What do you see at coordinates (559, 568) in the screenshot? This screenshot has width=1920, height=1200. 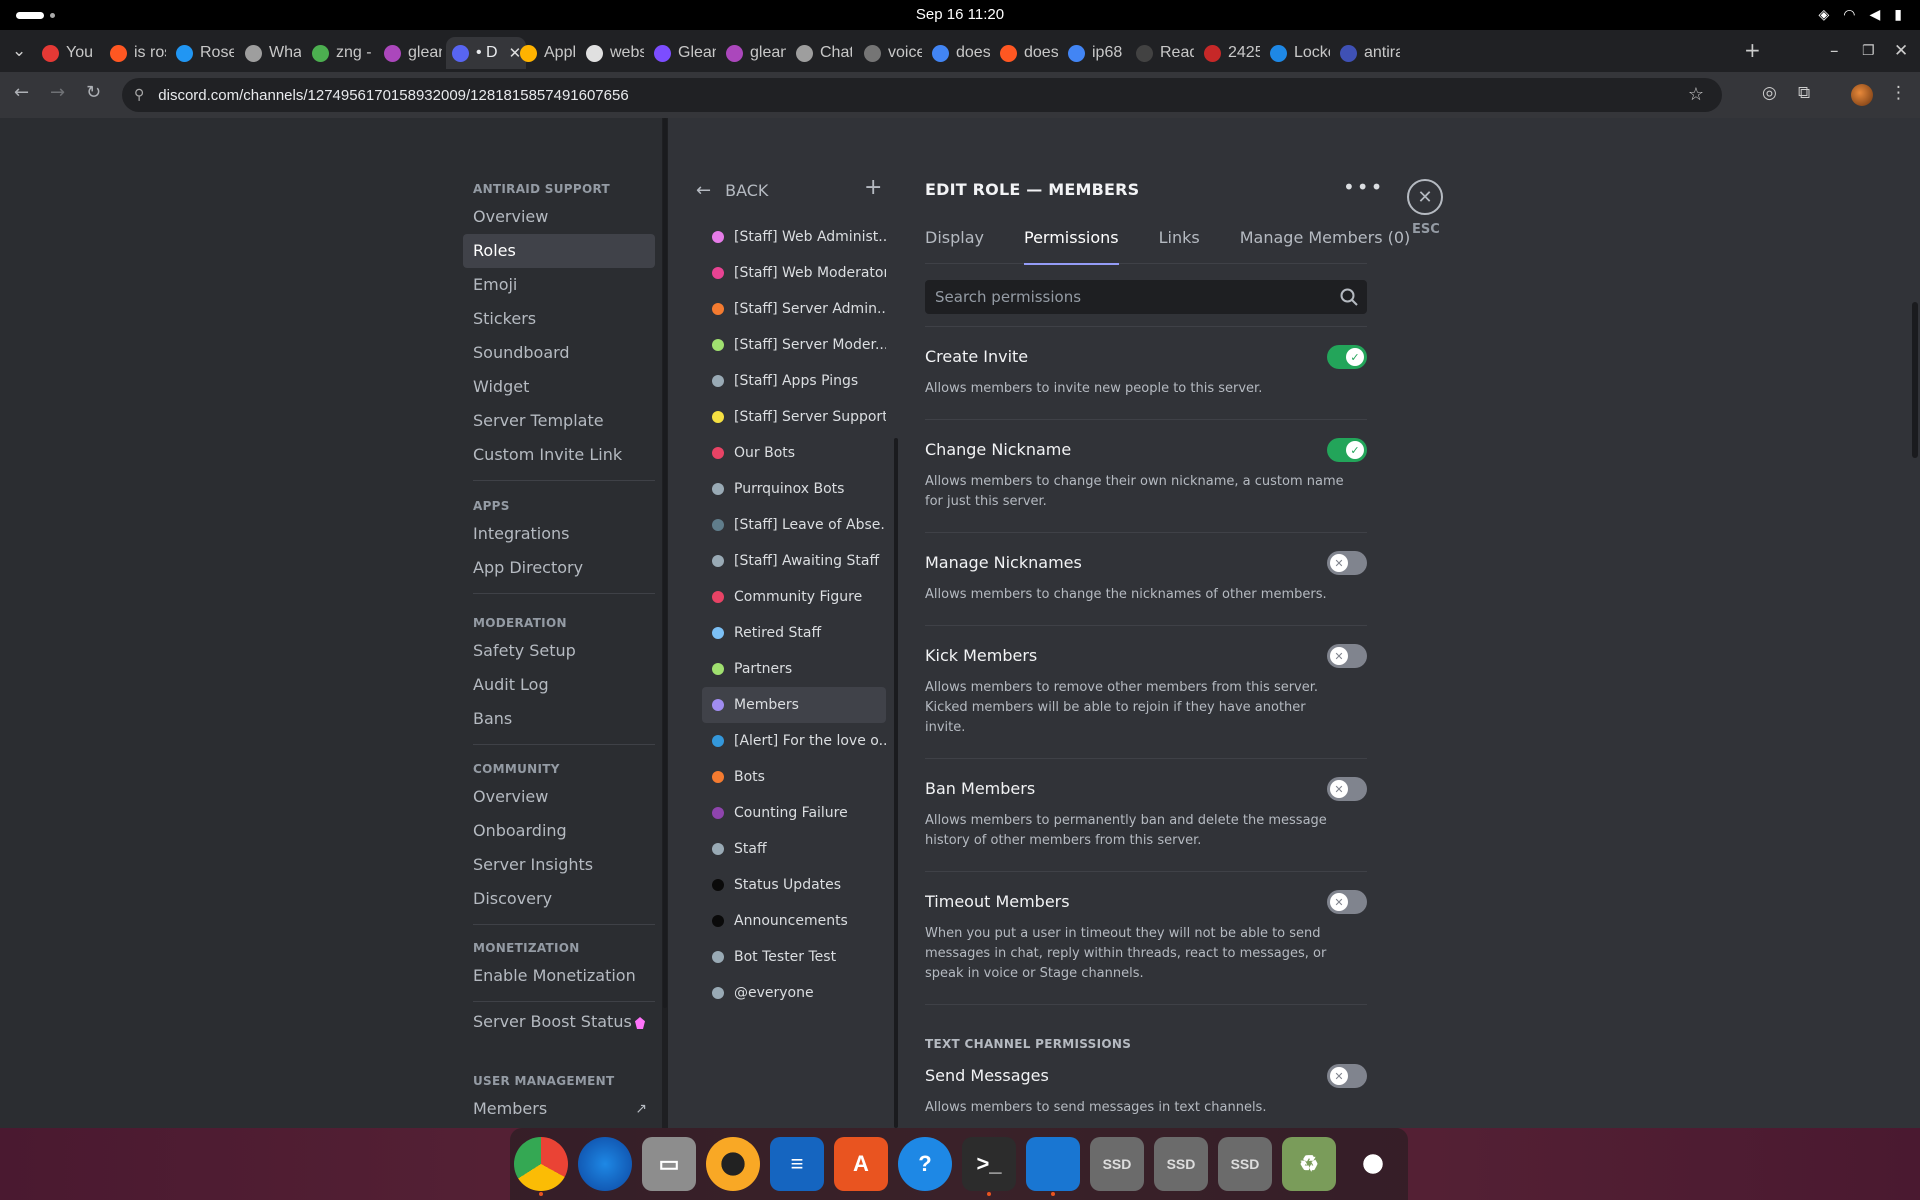 I see `sidebar-item: App Directory` at bounding box center [559, 568].